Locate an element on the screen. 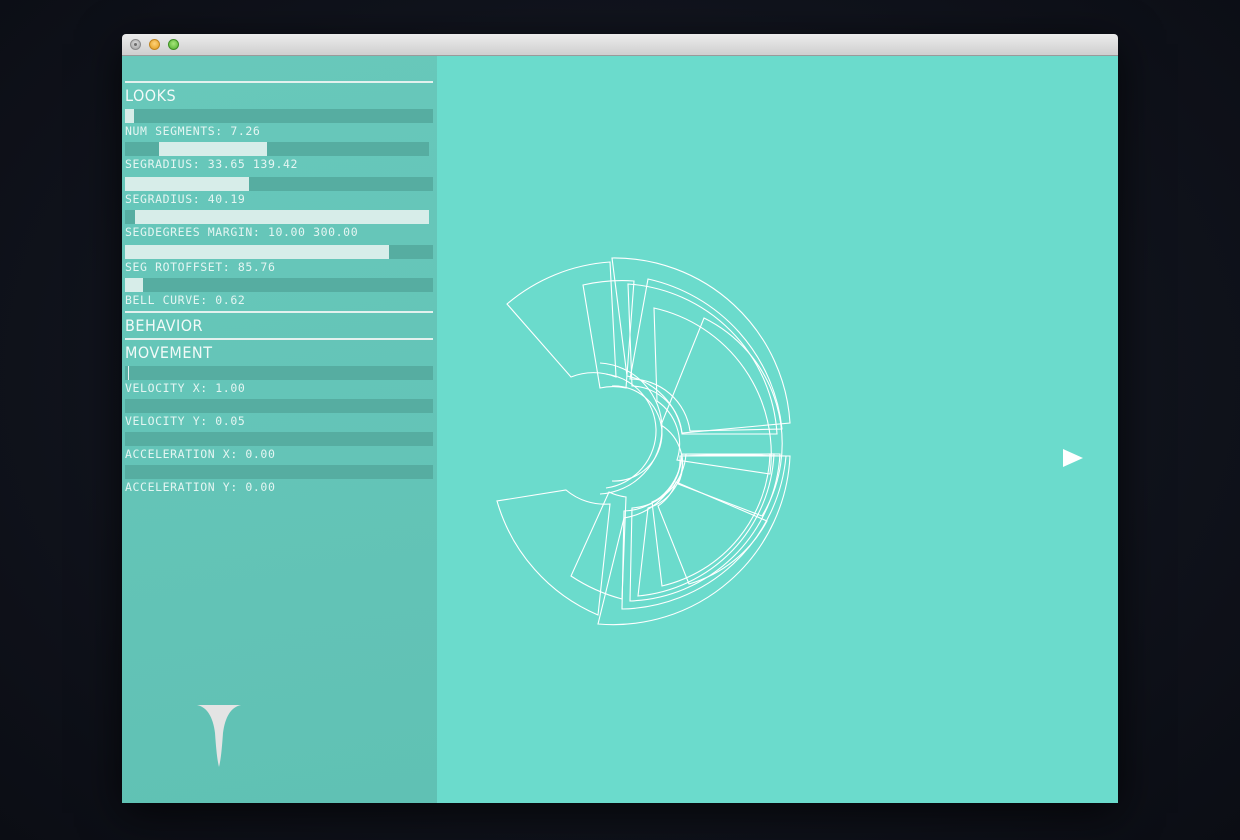  segradius-label: SEGRADIUS: 40.19 is located at coordinates (185, 199).